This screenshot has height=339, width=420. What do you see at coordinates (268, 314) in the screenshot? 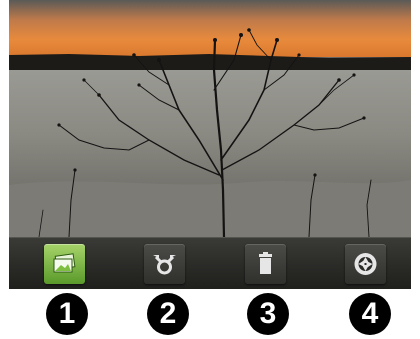
I see `callout-3: 3` at bounding box center [268, 314].